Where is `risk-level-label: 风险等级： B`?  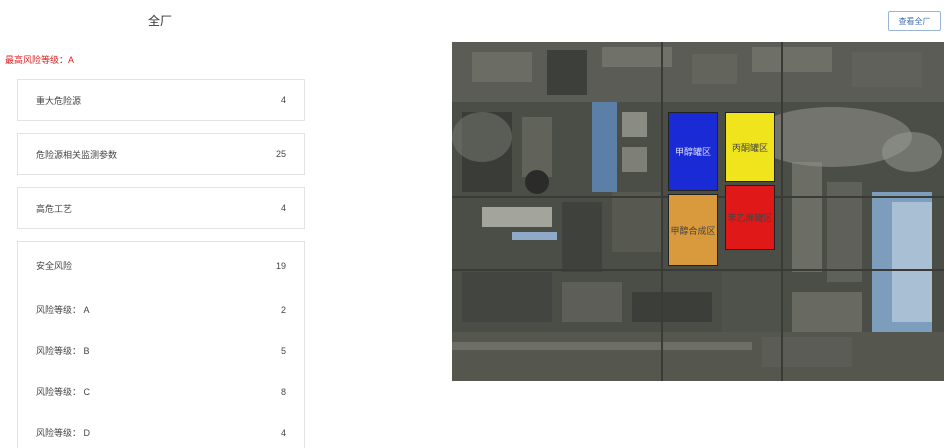 risk-level-label: 风险等级： B is located at coordinates (63, 351).